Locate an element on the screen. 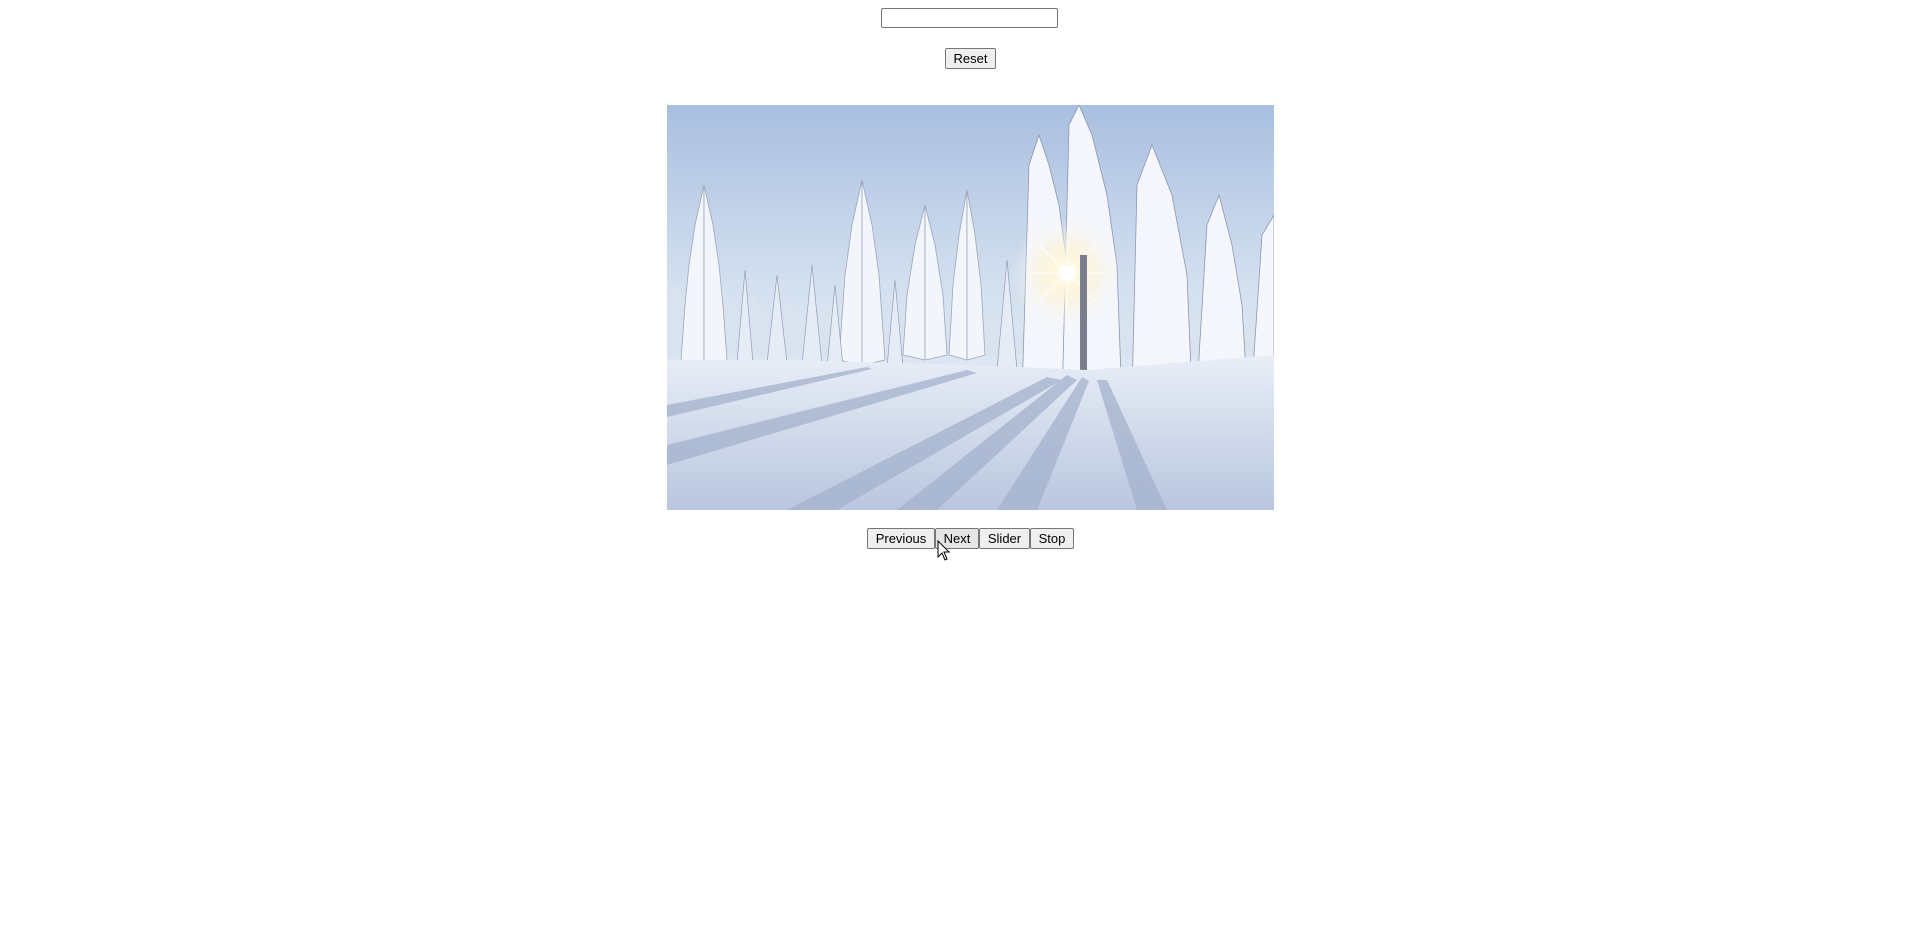 The image size is (1920, 929). stop-button: Stop is located at coordinates (1052, 538).